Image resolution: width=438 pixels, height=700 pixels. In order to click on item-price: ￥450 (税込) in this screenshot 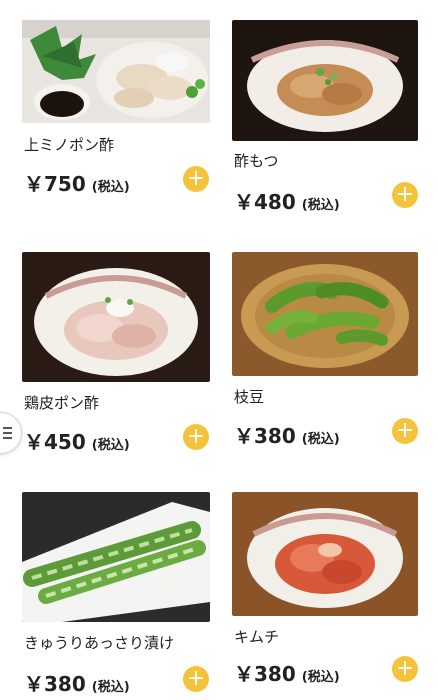, I will do `click(77, 440)`.